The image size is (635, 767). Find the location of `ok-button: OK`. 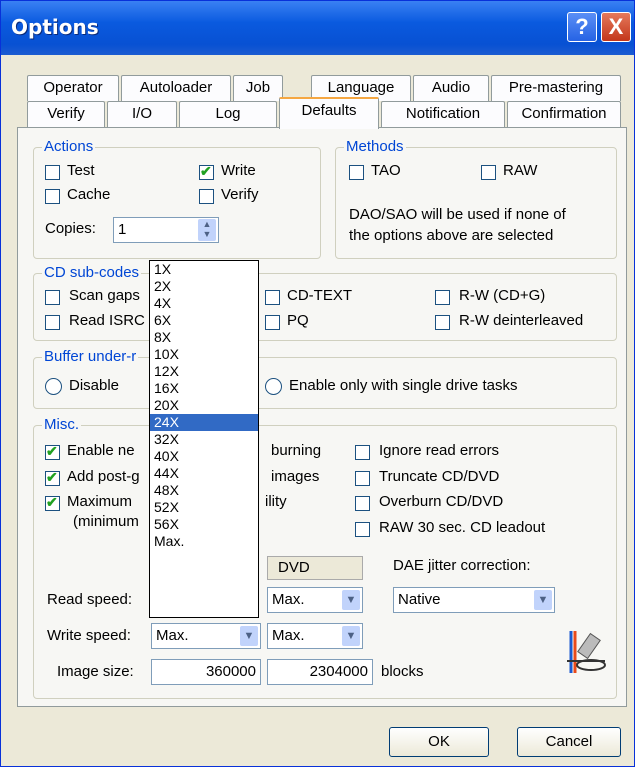

ok-button: OK is located at coordinates (439, 742).